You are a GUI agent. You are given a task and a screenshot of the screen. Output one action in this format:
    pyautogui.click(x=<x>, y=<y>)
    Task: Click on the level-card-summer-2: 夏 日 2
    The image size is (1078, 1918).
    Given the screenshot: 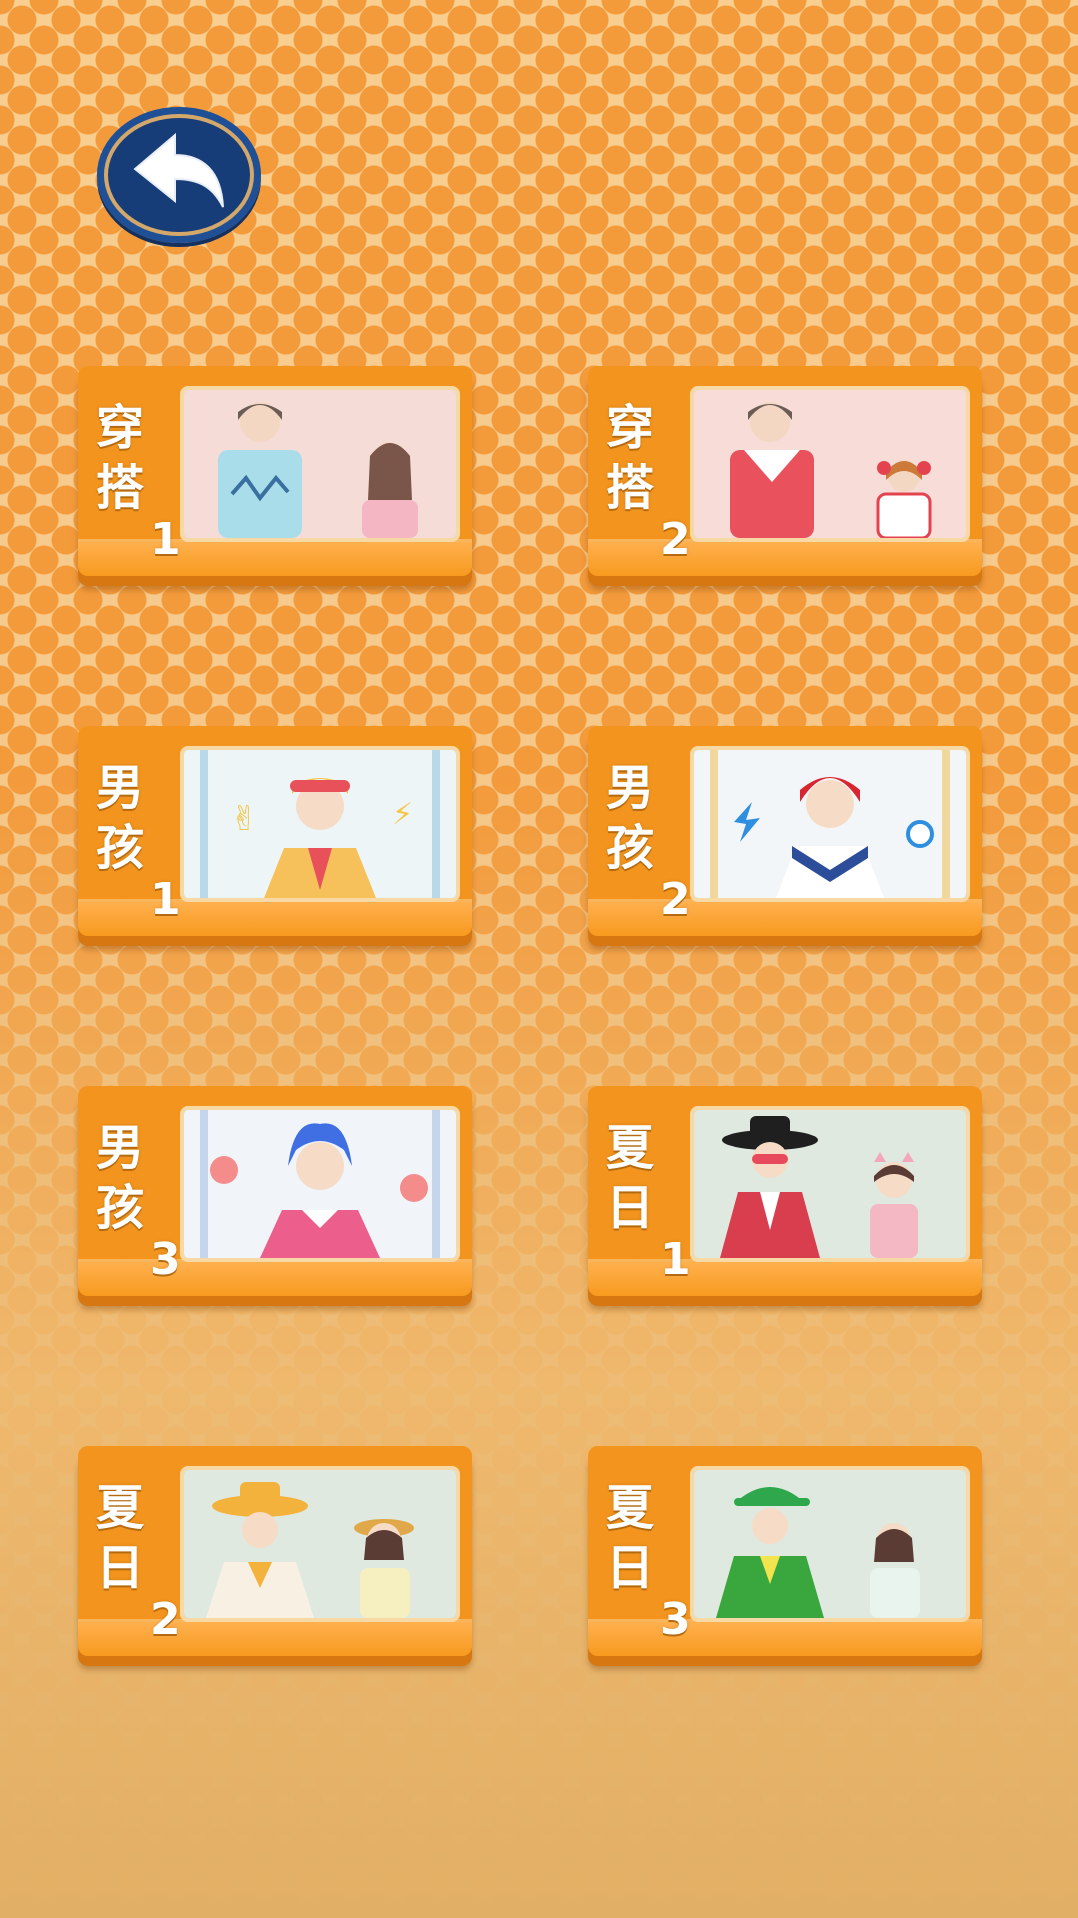 What is the action you would take?
    pyautogui.click(x=275, y=1551)
    